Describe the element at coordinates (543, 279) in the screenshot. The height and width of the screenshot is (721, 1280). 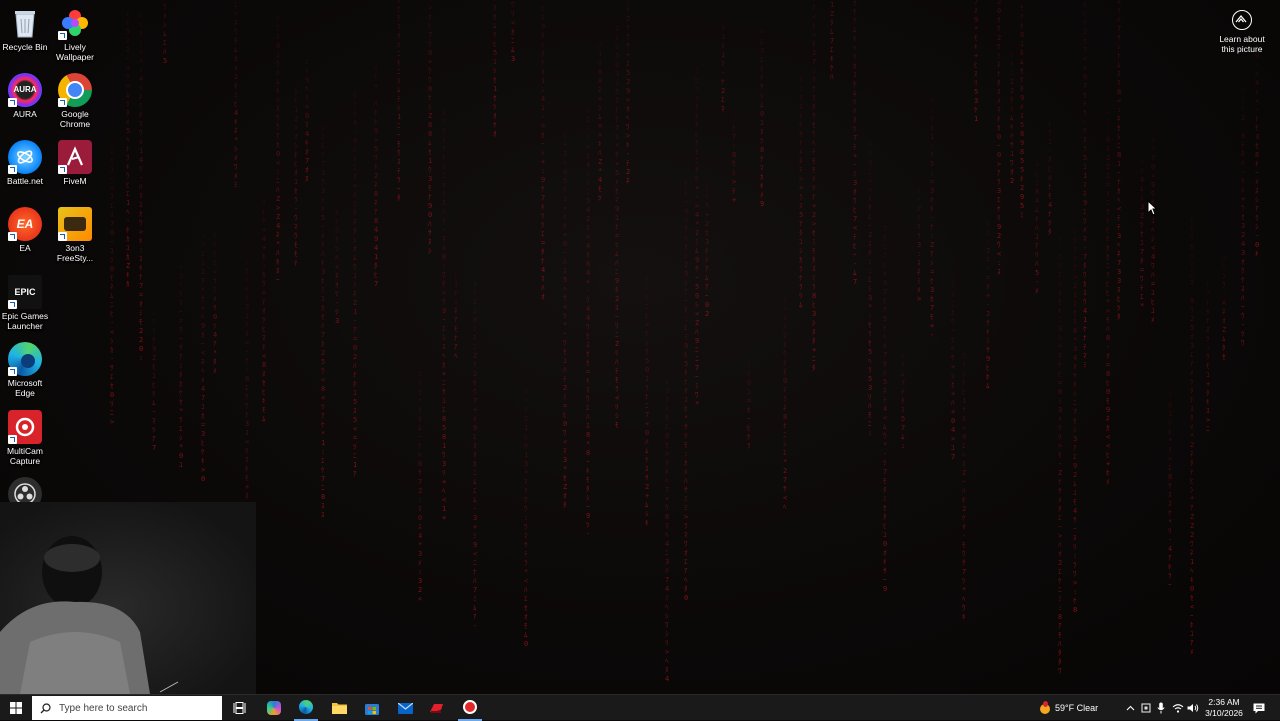
I see `svg-text: ﾏ` at that location.